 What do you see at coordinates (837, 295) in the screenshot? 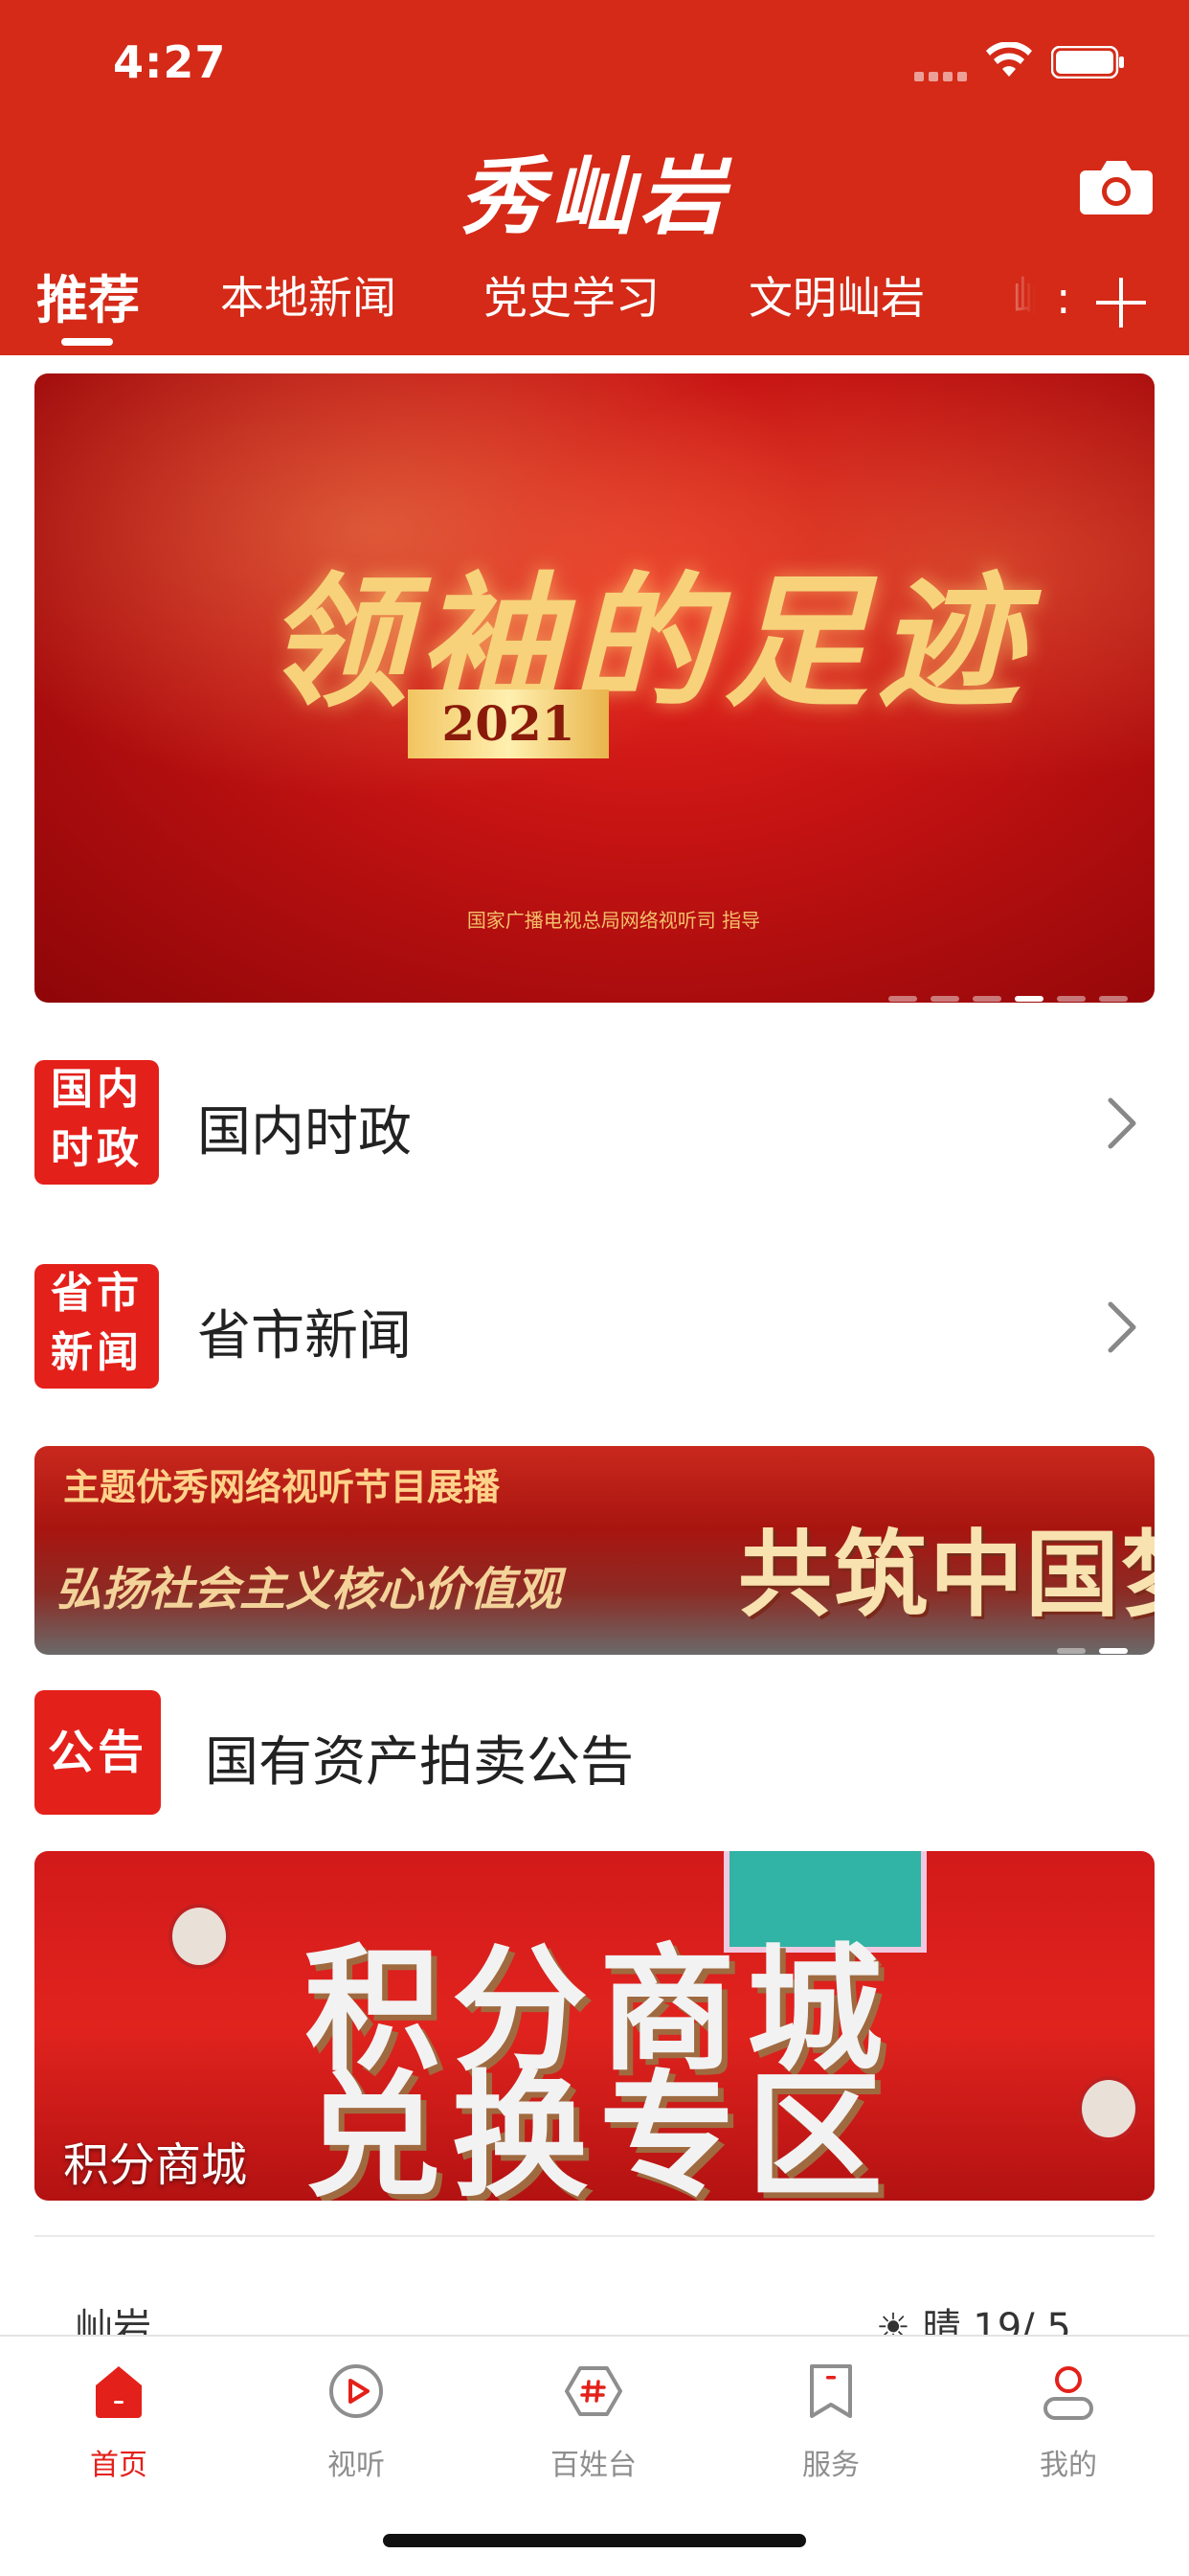
I see `tab-civilization: 文明屾岩` at bounding box center [837, 295].